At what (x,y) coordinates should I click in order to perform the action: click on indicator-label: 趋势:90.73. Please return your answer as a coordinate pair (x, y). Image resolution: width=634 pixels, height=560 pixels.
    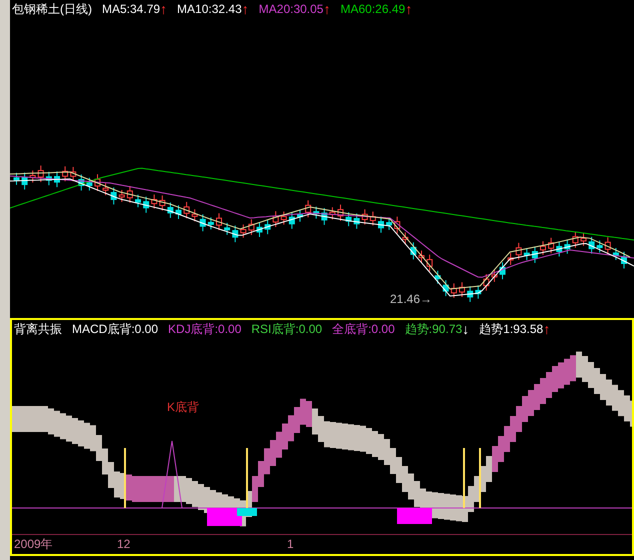
    Looking at the image, I should click on (433, 329).